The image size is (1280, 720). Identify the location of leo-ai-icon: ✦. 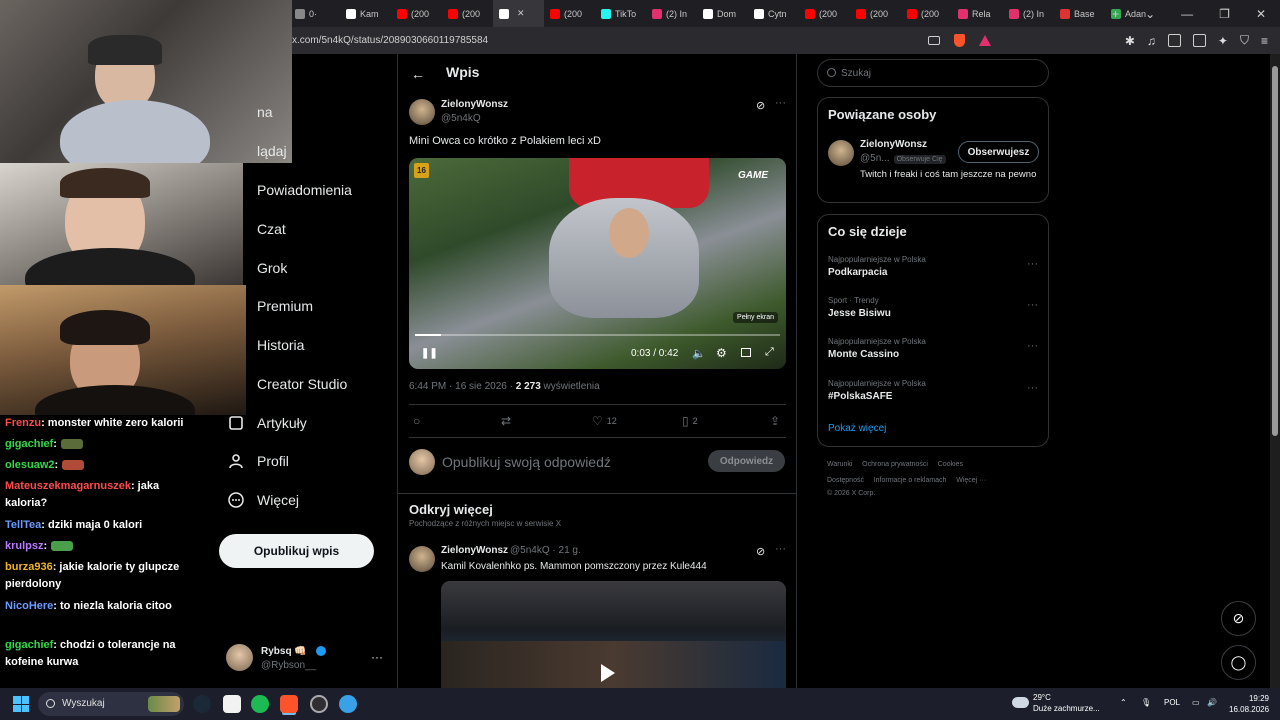
(1223, 41).